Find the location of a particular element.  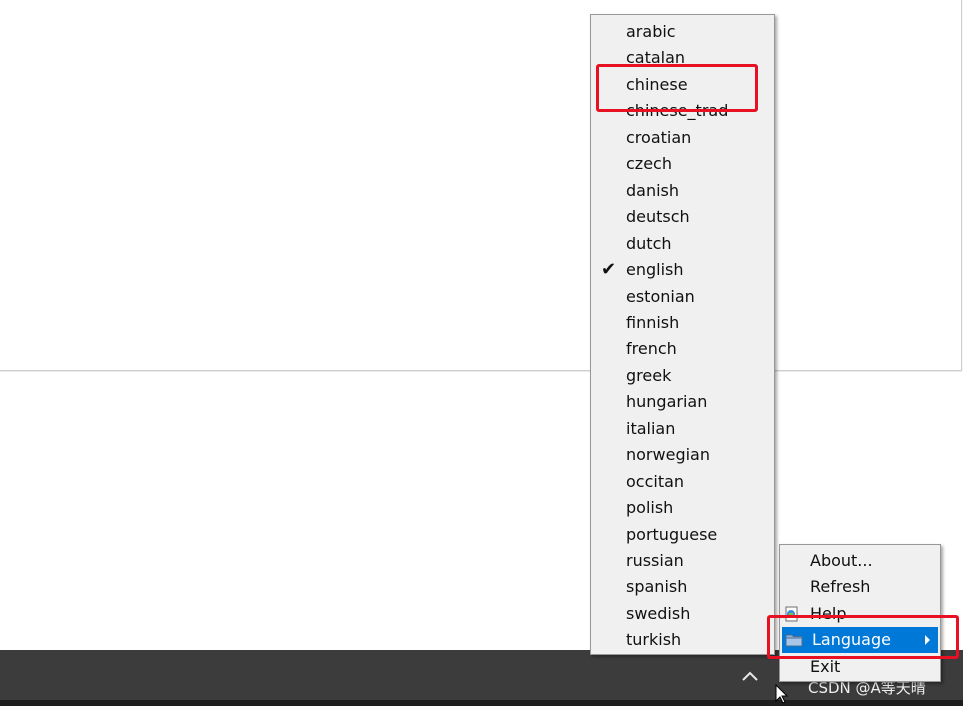

language-item-label: dutch is located at coordinates (649, 243).